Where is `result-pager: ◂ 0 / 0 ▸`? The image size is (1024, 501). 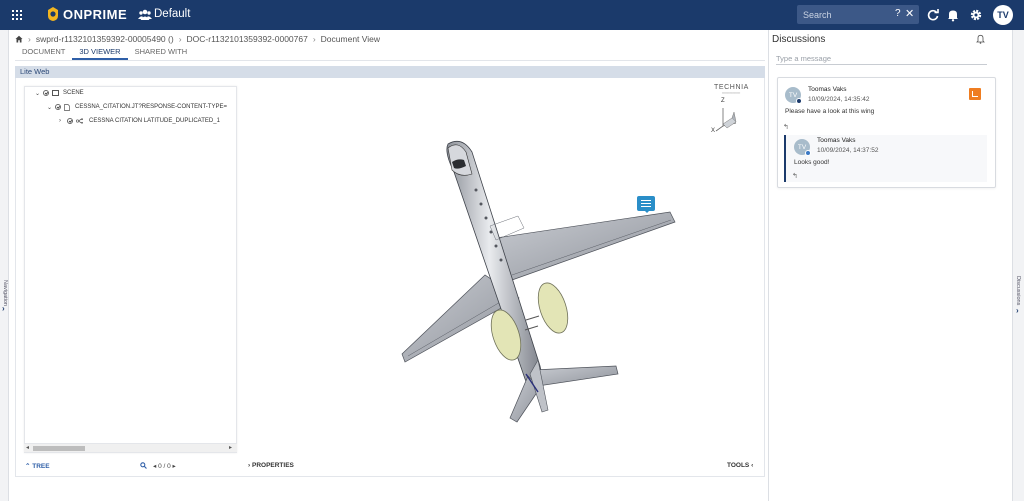 result-pager: ◂ 0 / 0 ▸ is located at coordinates (164, 466).